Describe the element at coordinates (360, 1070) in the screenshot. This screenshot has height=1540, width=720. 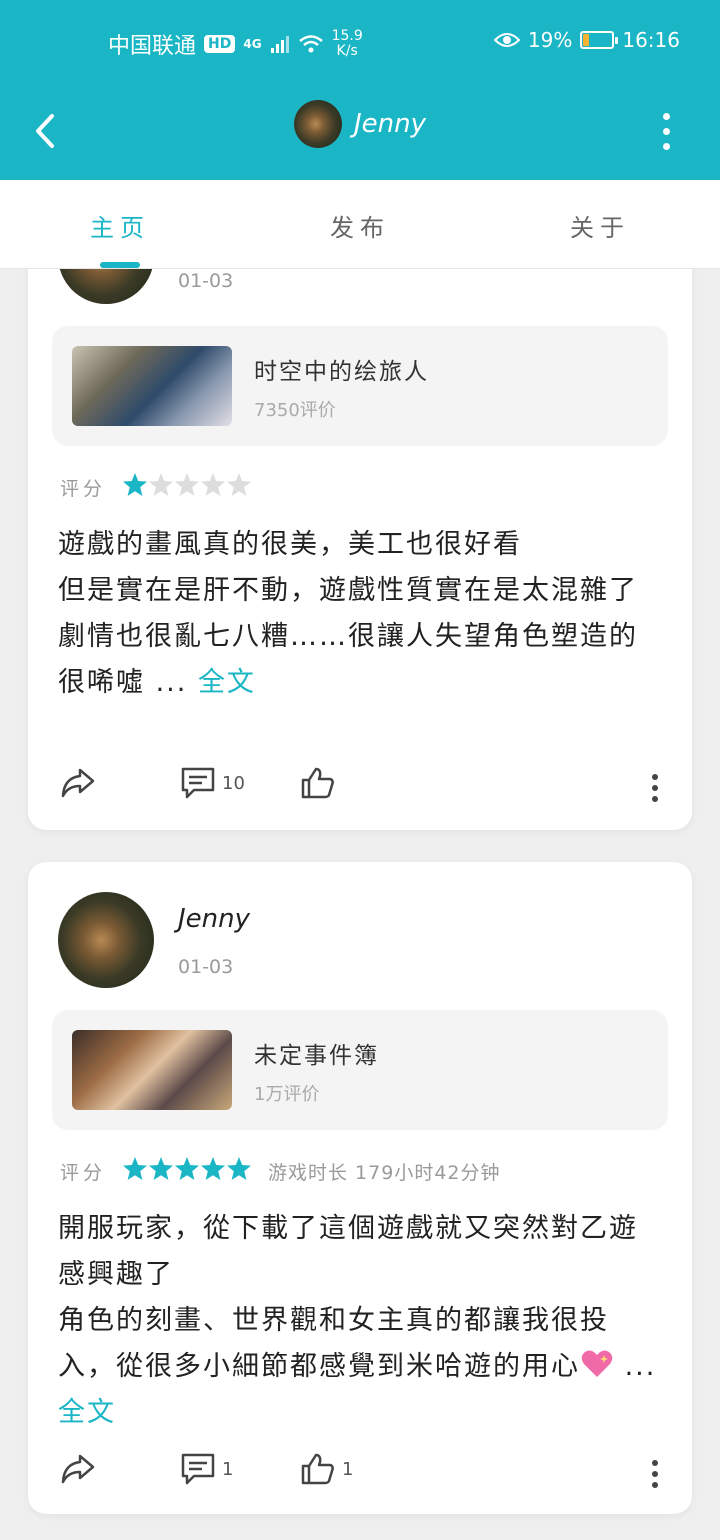
I see `game-link: 未定事件簿 1万评价` at that location.